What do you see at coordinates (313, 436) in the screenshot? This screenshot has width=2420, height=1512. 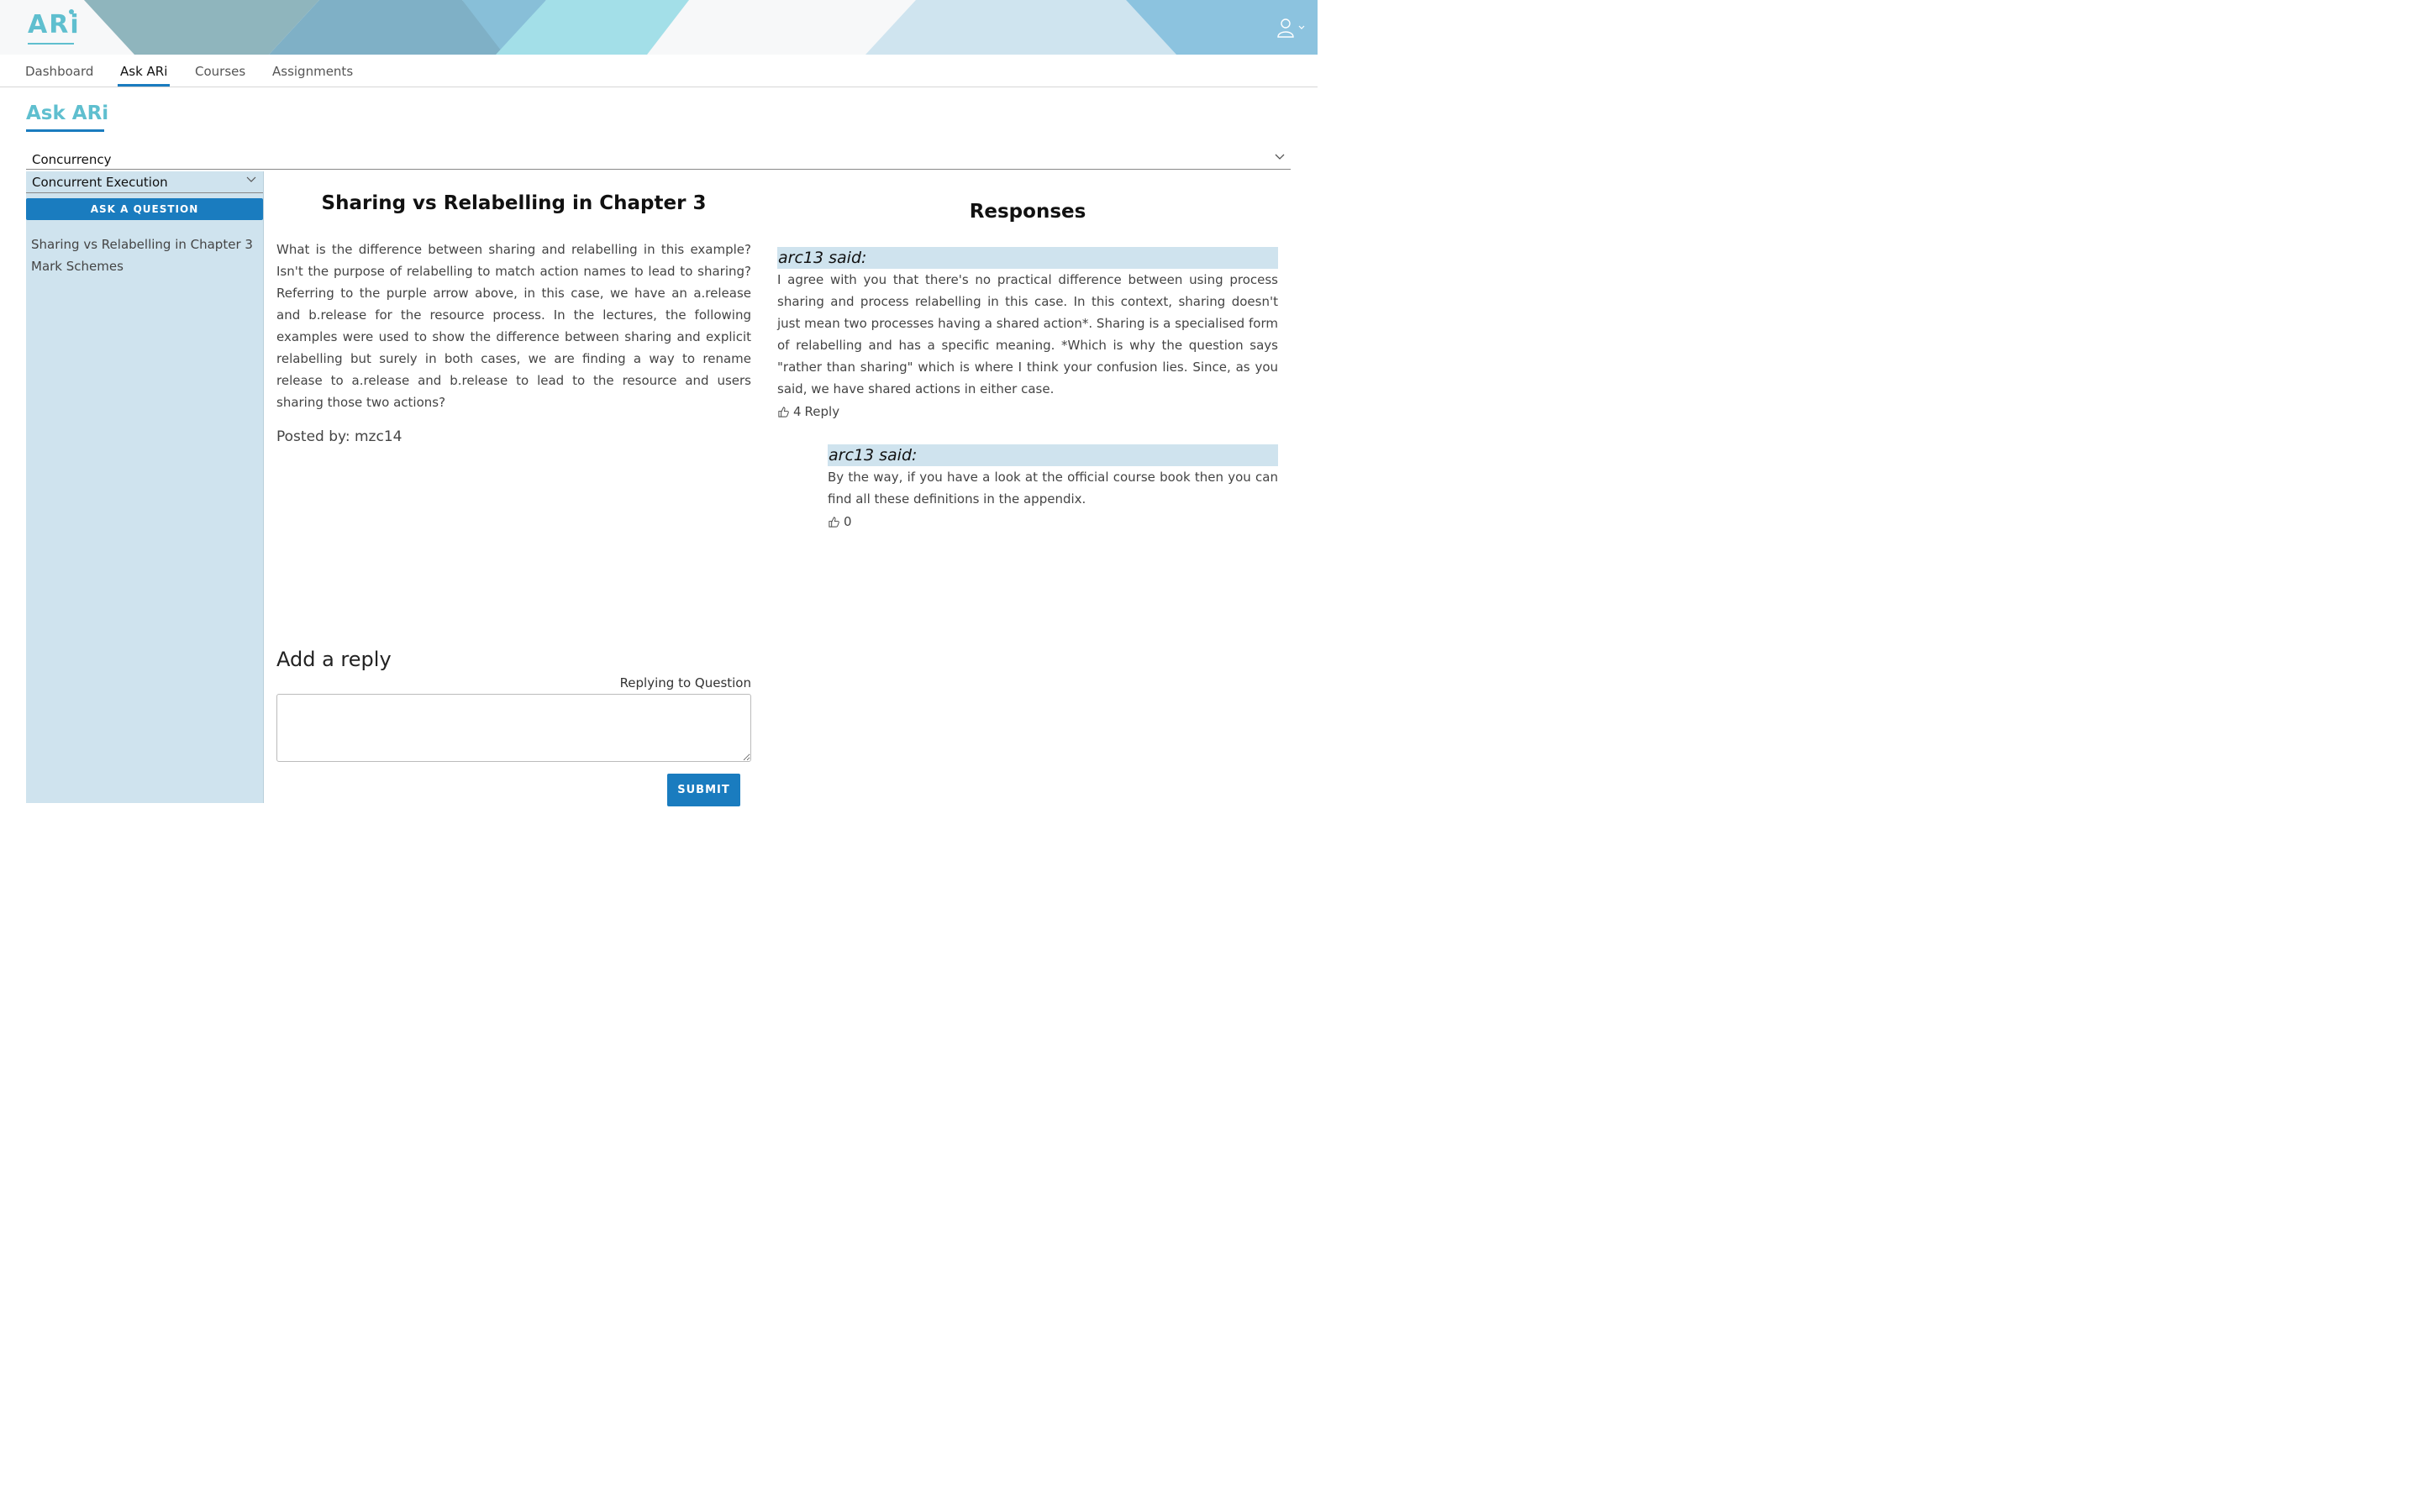 I see `posted-by-label: Posted by:` at bounding box center [313, 436].